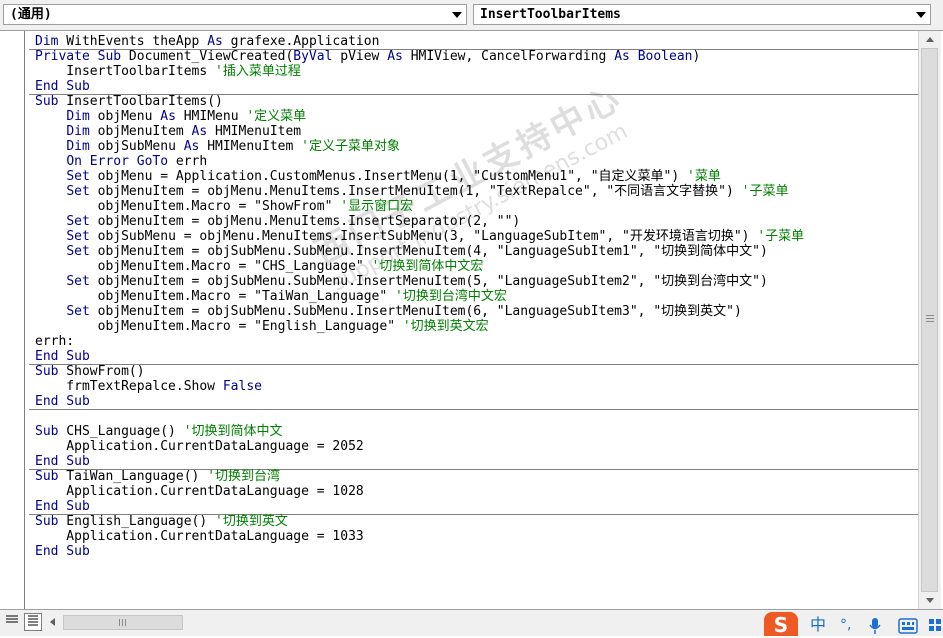 This screenshot has width=943, height=638. Describe the element at coordinates (235, 14) in the screenshot. I see `object-combo: (通用)` at that location.